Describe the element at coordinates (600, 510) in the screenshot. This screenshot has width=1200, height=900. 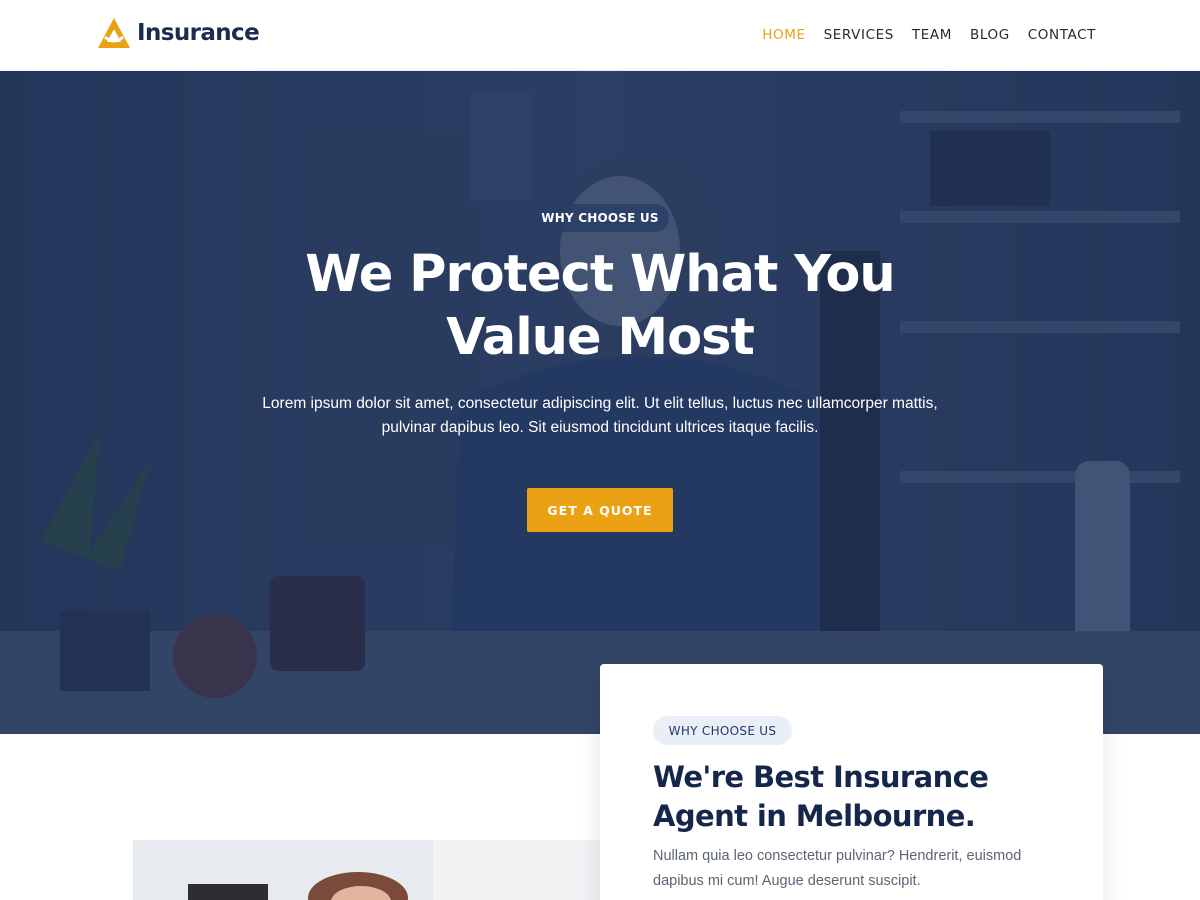
I see `get-a-quote-button: GET A QUOTE` at that location.